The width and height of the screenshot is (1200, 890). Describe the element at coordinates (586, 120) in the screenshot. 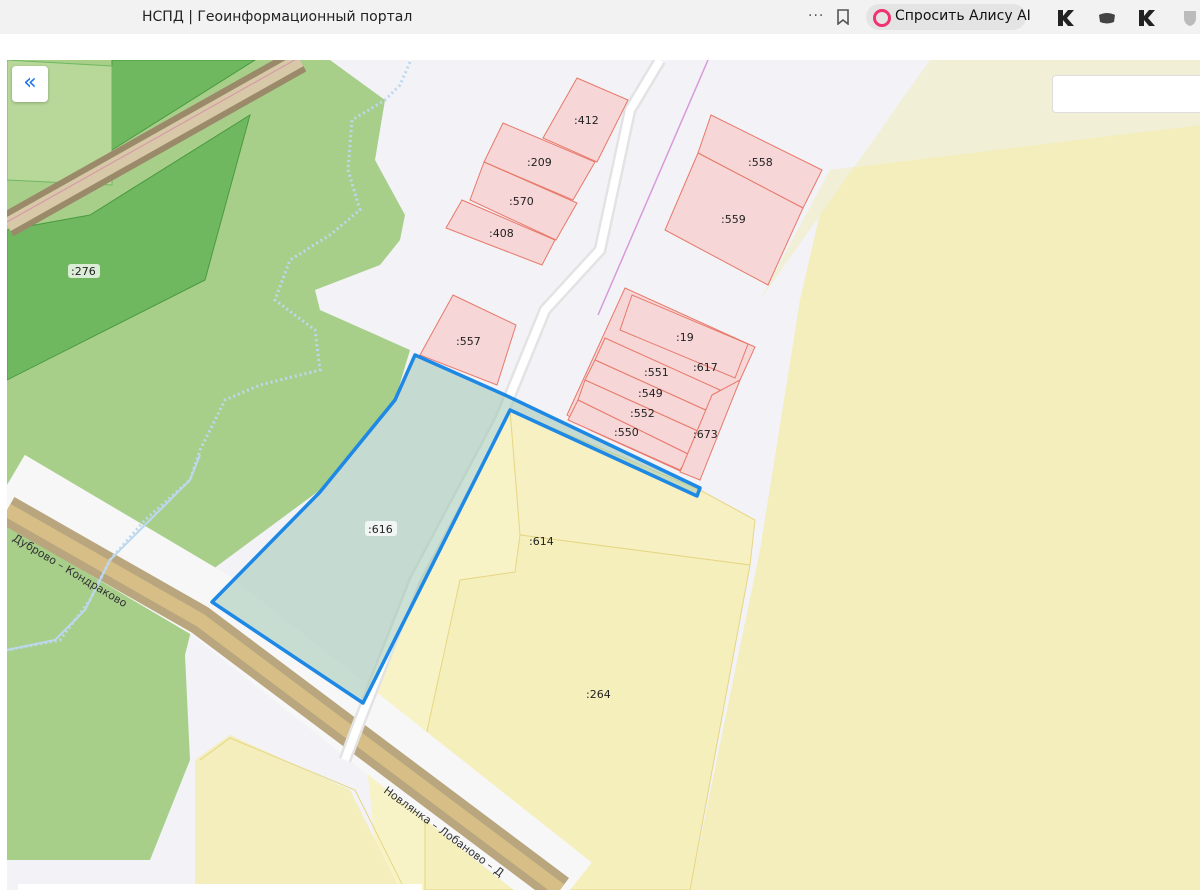

I see `parcel-label: :412` at that location.